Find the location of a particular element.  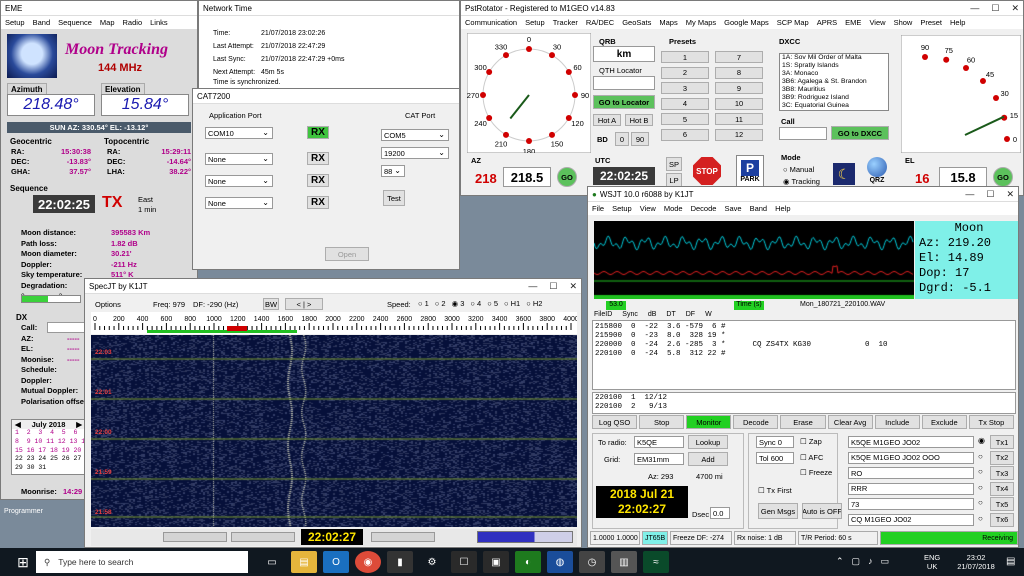

wsjt-menu-item: Save is located at coordinates (732, 208).